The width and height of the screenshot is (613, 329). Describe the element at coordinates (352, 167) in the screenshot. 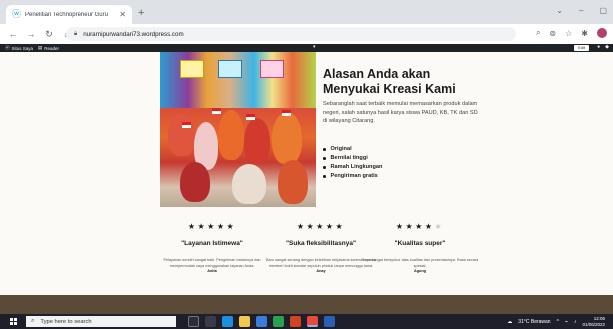

I see `list-item: Ramah Lingkungan` at that location.